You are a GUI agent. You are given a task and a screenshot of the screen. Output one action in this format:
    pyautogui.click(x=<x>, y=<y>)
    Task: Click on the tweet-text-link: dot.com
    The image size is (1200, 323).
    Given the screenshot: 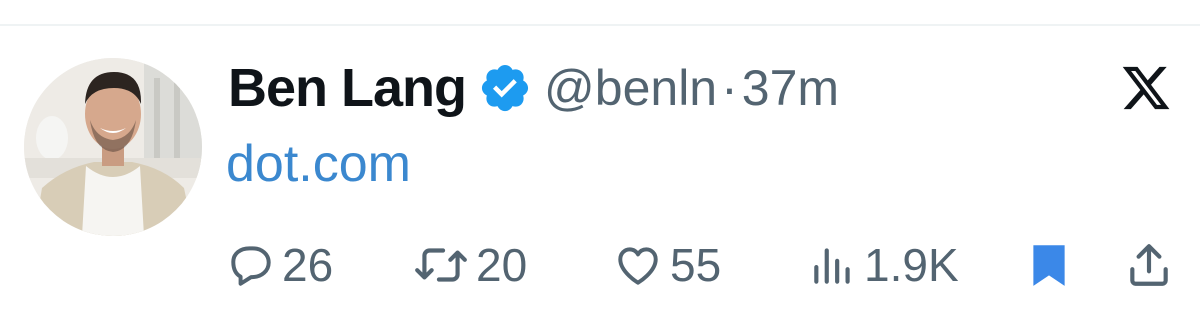 What is the action you would take?
    pyautogui.click(x=318, y=164)
    